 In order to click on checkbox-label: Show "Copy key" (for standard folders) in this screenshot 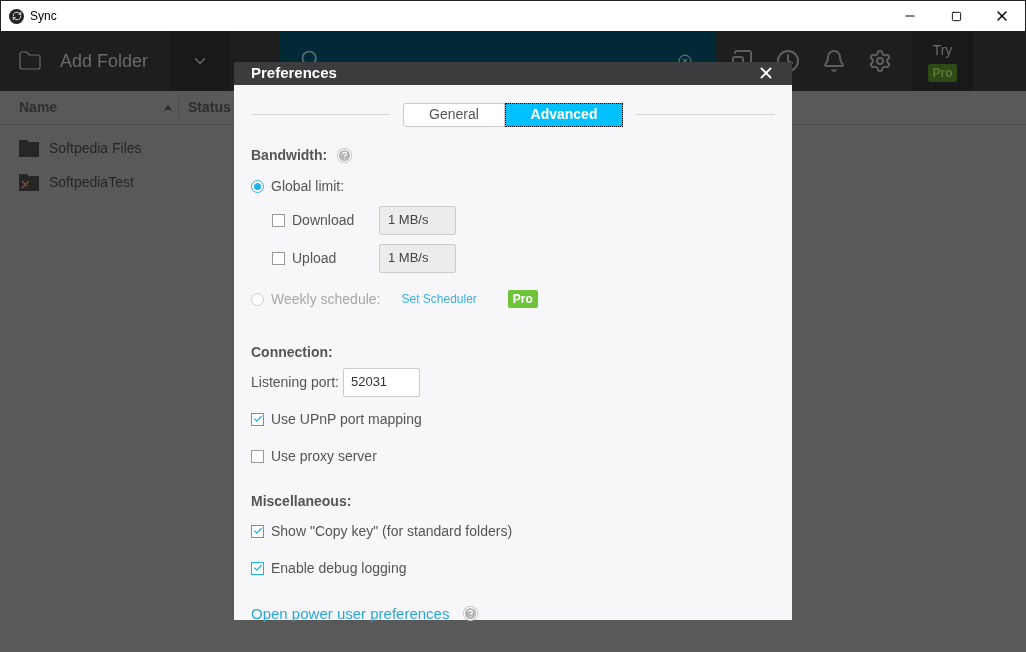, I will do `click(392, 531)`.